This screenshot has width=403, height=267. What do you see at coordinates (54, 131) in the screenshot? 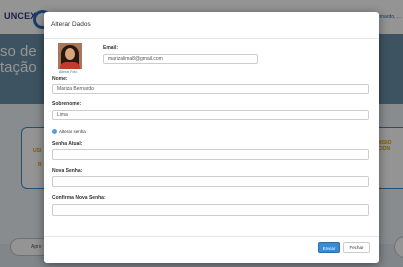
I see `alterar-senha-checkbox` at bounding box center [54, 131].